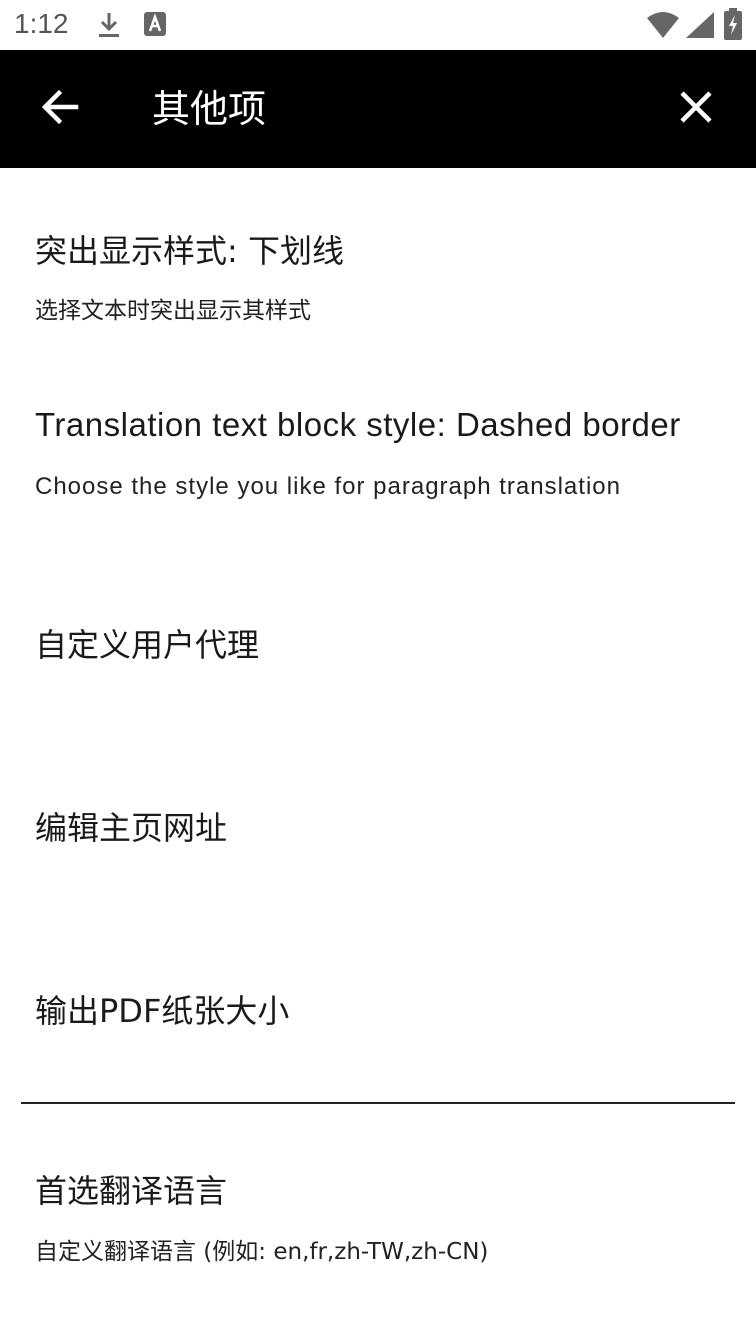 The width and height of the screenshot is (756, 1344). I want to click on close-icon, so click(696, 109).